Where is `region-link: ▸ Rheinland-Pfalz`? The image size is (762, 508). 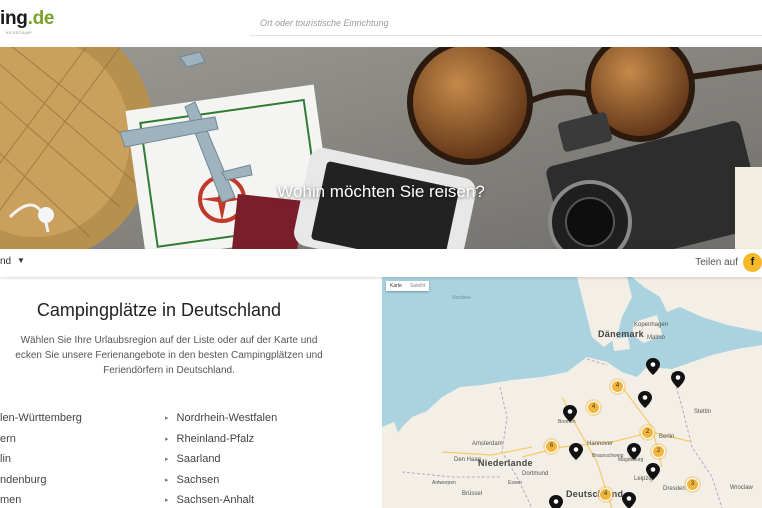 region-link: ▸ Rheinland-Pfalz is located at coordinates (221, 442).